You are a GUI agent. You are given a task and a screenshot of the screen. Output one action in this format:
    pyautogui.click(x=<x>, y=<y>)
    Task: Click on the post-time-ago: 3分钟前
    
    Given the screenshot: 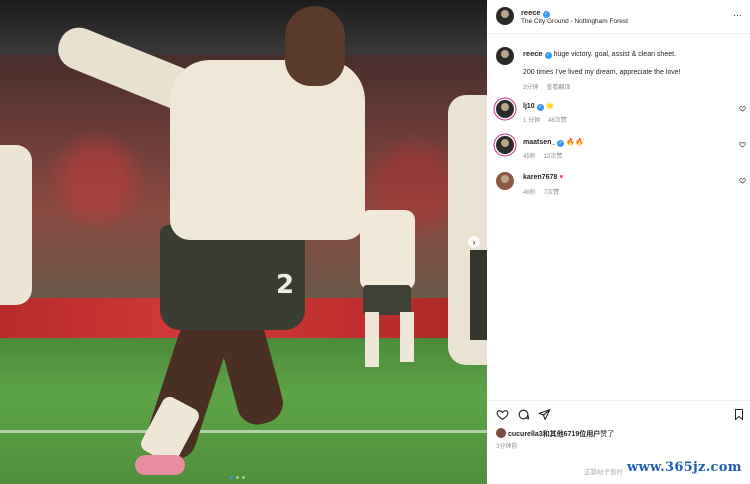 What is the action you would take?
    pyautogui.click(x=507, y=447)
    